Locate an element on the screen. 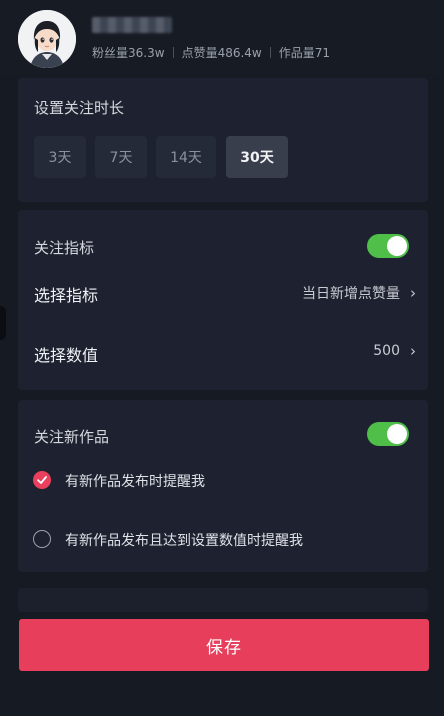 This screenshot has height=716, width=444. duration-option-3d: 3天 is located at coordinates (60, 157).